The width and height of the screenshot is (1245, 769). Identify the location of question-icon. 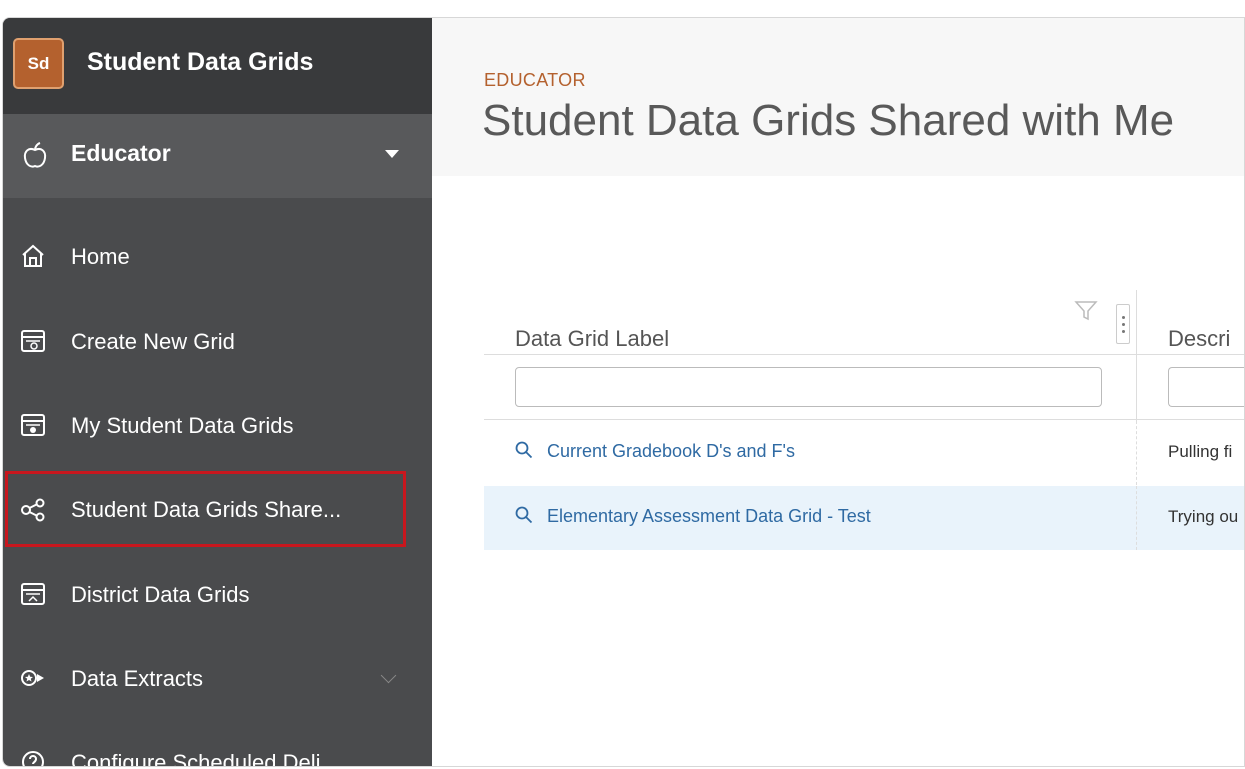
(33, 758).